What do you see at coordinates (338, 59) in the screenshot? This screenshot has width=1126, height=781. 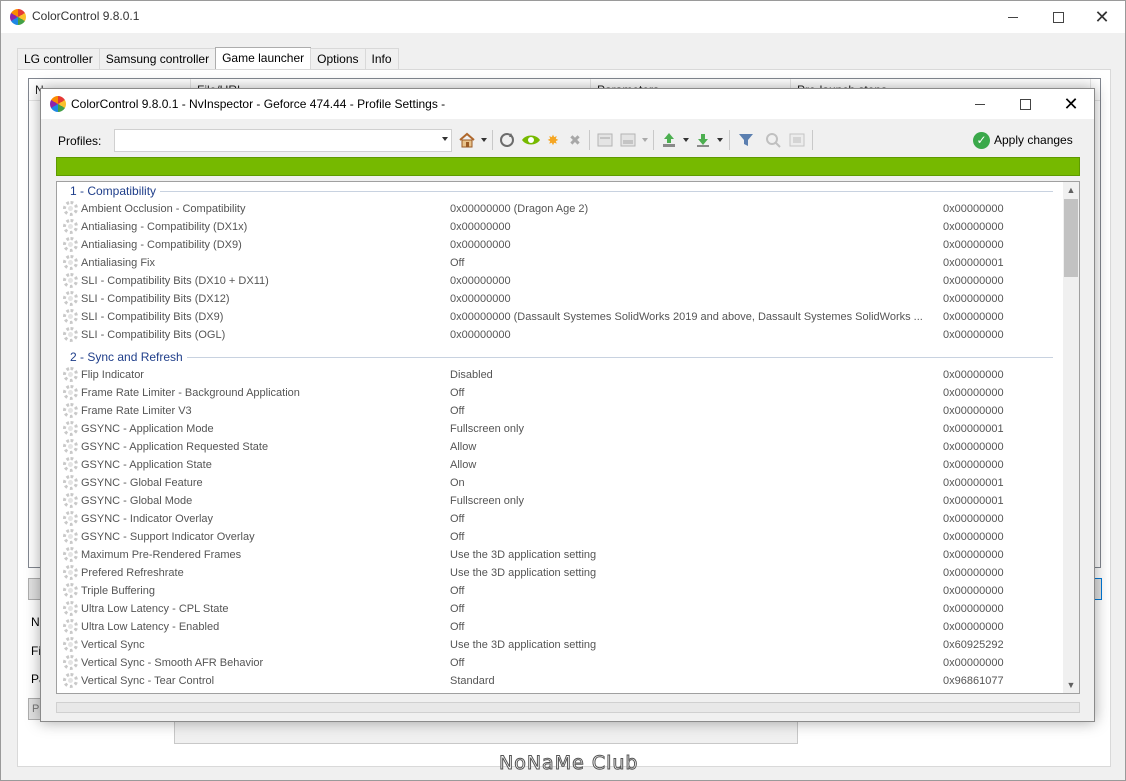 I see `tab-options: Options` at bounding box center [338, 59].